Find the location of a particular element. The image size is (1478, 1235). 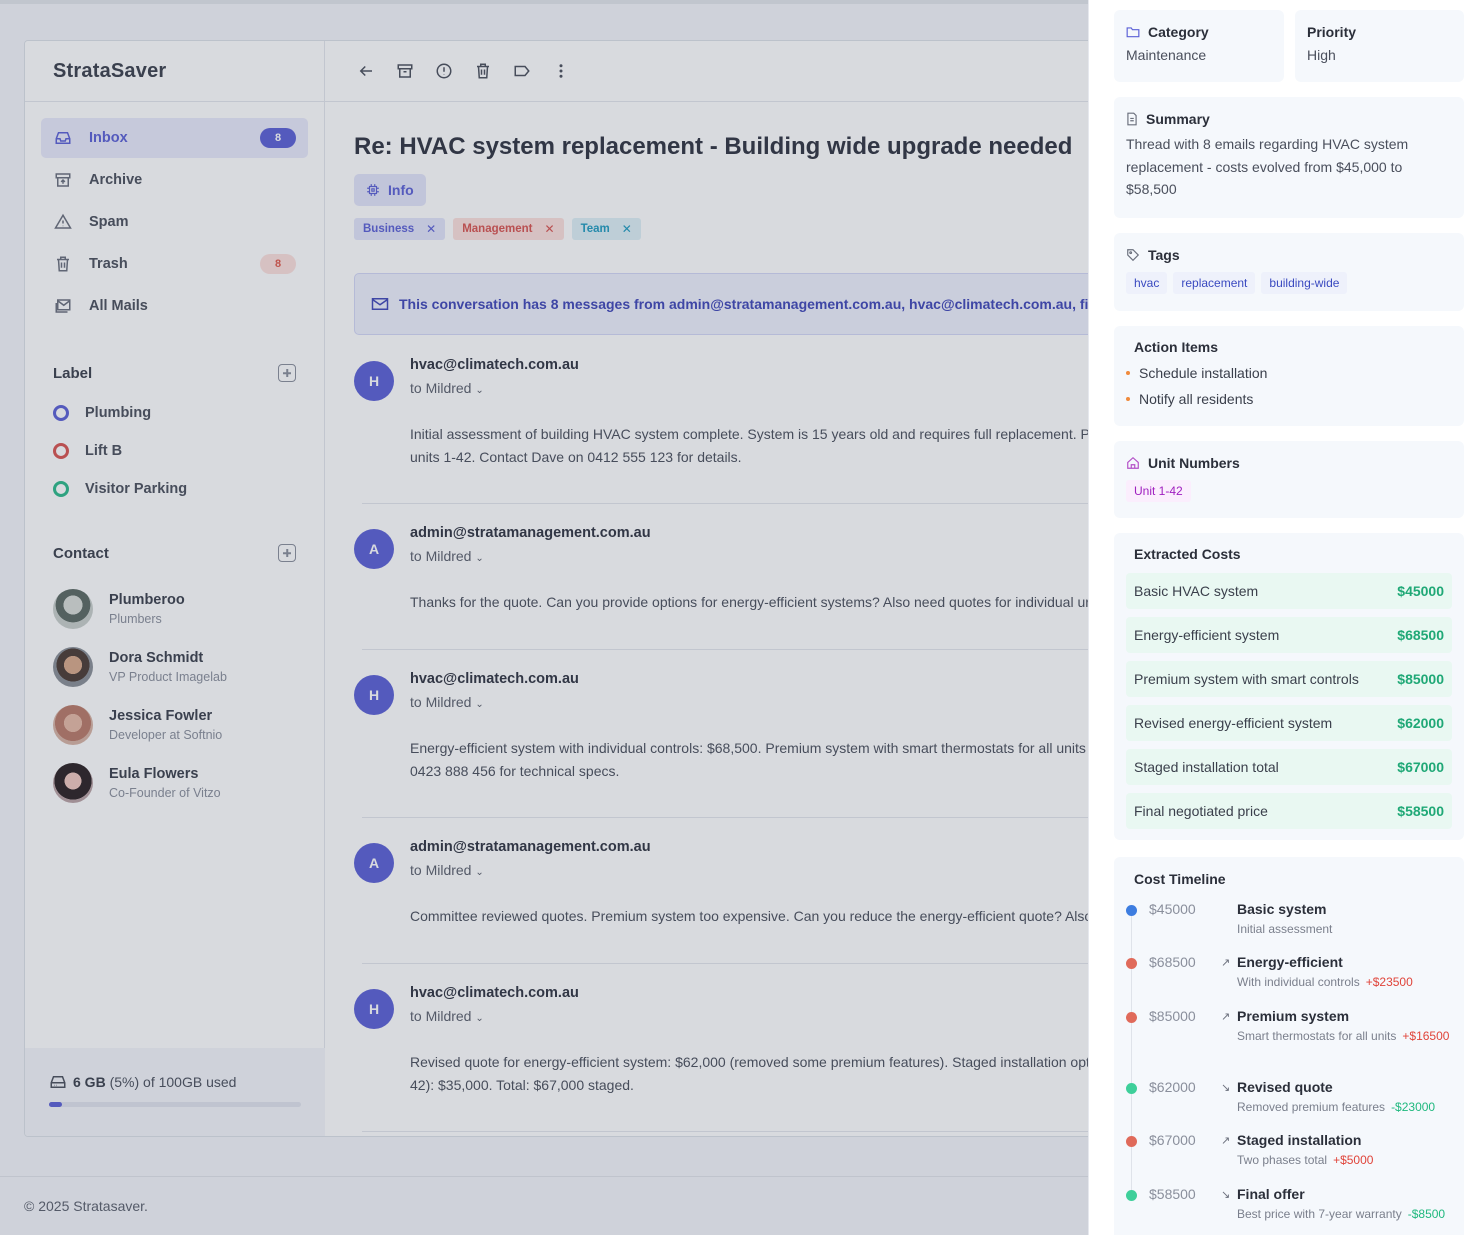

label-dot-icon is located at coordinates (61, 451).